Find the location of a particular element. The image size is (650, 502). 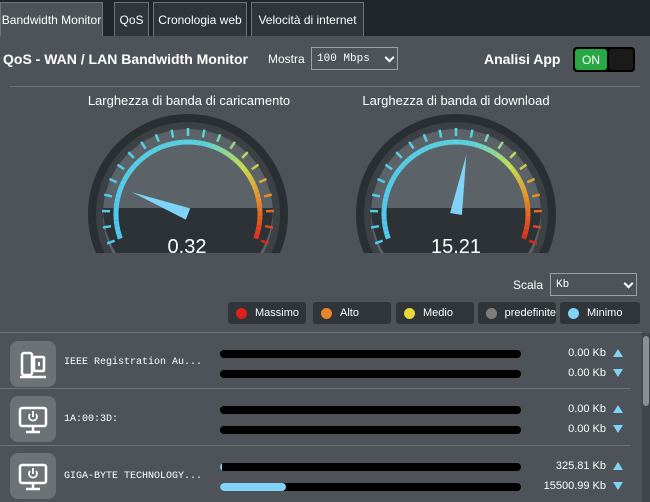

legend-item-predefinite: predefinite is located at coordinates (517, 313).